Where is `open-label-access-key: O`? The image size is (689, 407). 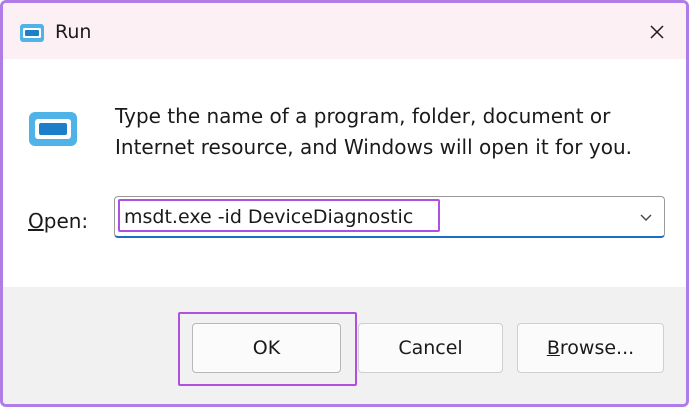
open-label-access-key: O is located at coordinates (36, 221).